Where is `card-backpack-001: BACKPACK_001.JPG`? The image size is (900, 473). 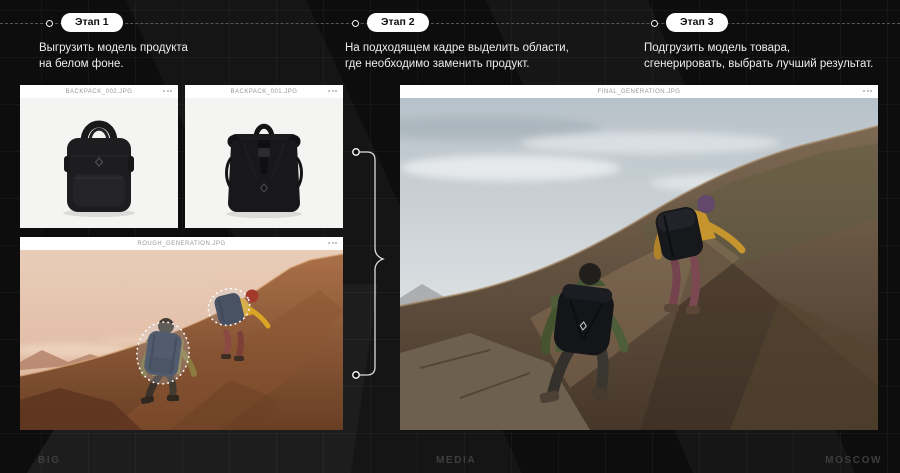
card-backpack-001: BACKPACK_001.JPG is located at coordinates (264, 156).